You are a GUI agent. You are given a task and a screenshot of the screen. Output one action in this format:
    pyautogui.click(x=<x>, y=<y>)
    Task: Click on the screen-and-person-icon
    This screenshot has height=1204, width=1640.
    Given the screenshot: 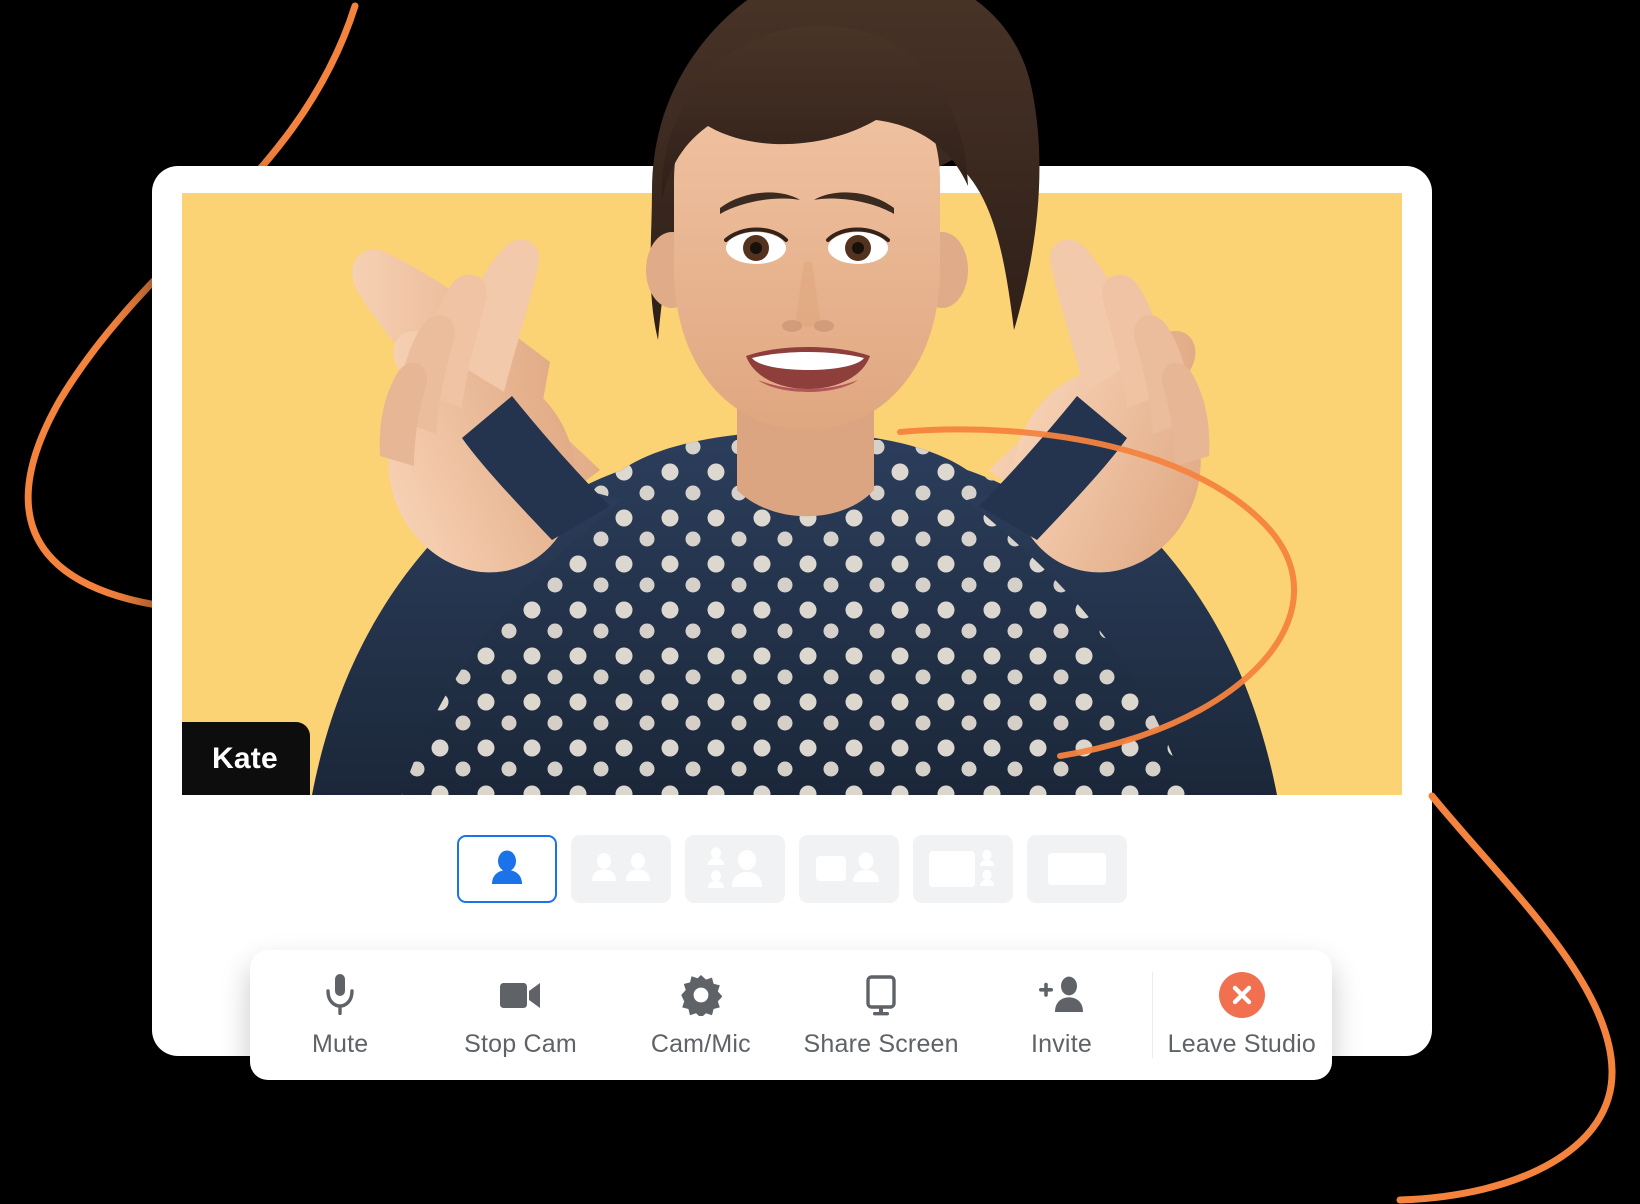 What is the action you would take?
    pyautogui.click(x=847, y=867)
    